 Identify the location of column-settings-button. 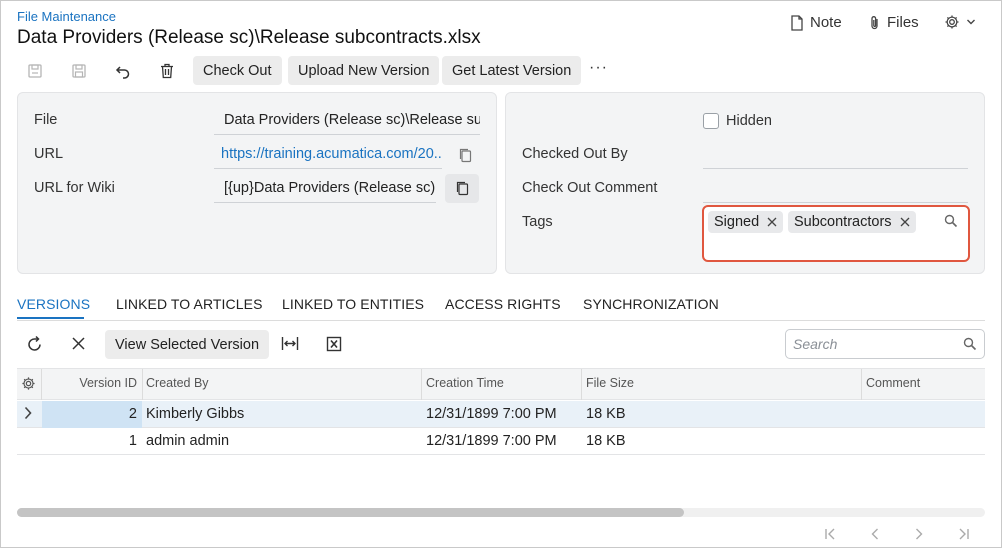
(28, 385).